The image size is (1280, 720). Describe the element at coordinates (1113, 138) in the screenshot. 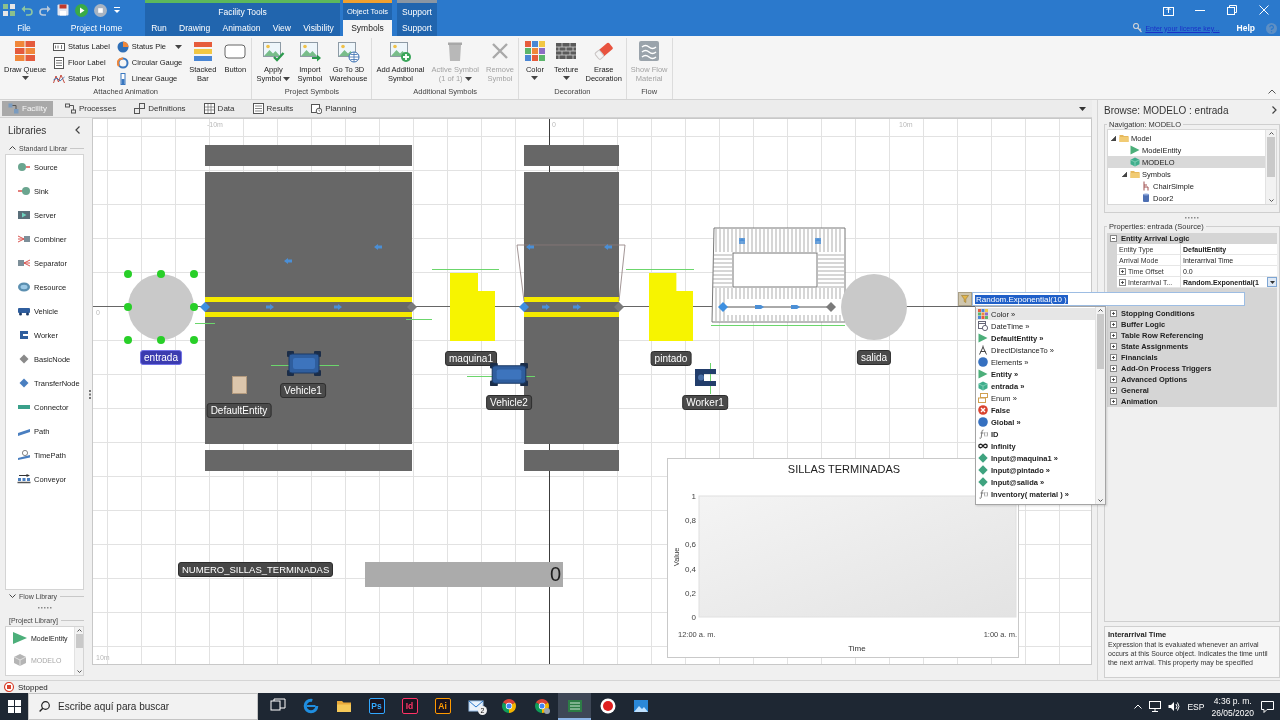

I see `expanded-arrow-icon` at that location.